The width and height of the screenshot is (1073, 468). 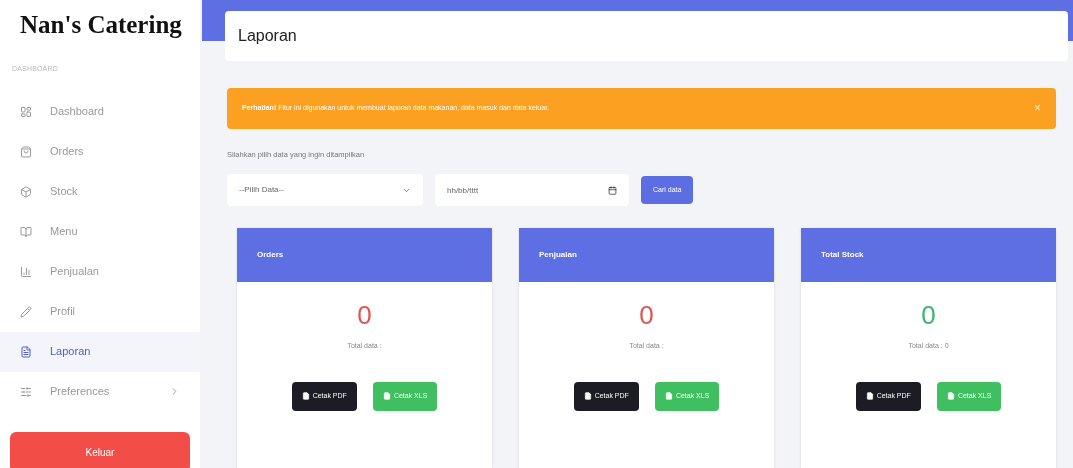 What do you see at coordinates (100, 391) in the screenshot?
I see `sidebar-item: Preferences` at bounding box center [100, 391].